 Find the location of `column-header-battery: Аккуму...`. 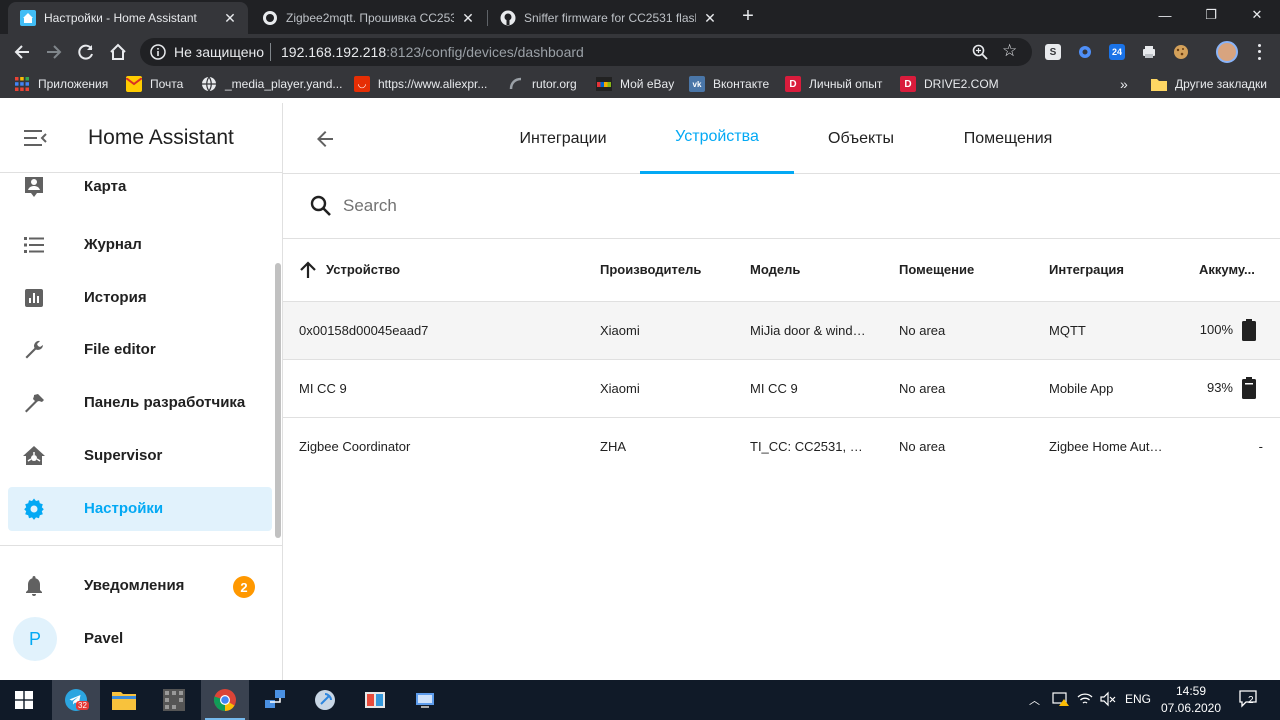

column-header-battery: Аккуму... is located at coordinates (1228, 269).